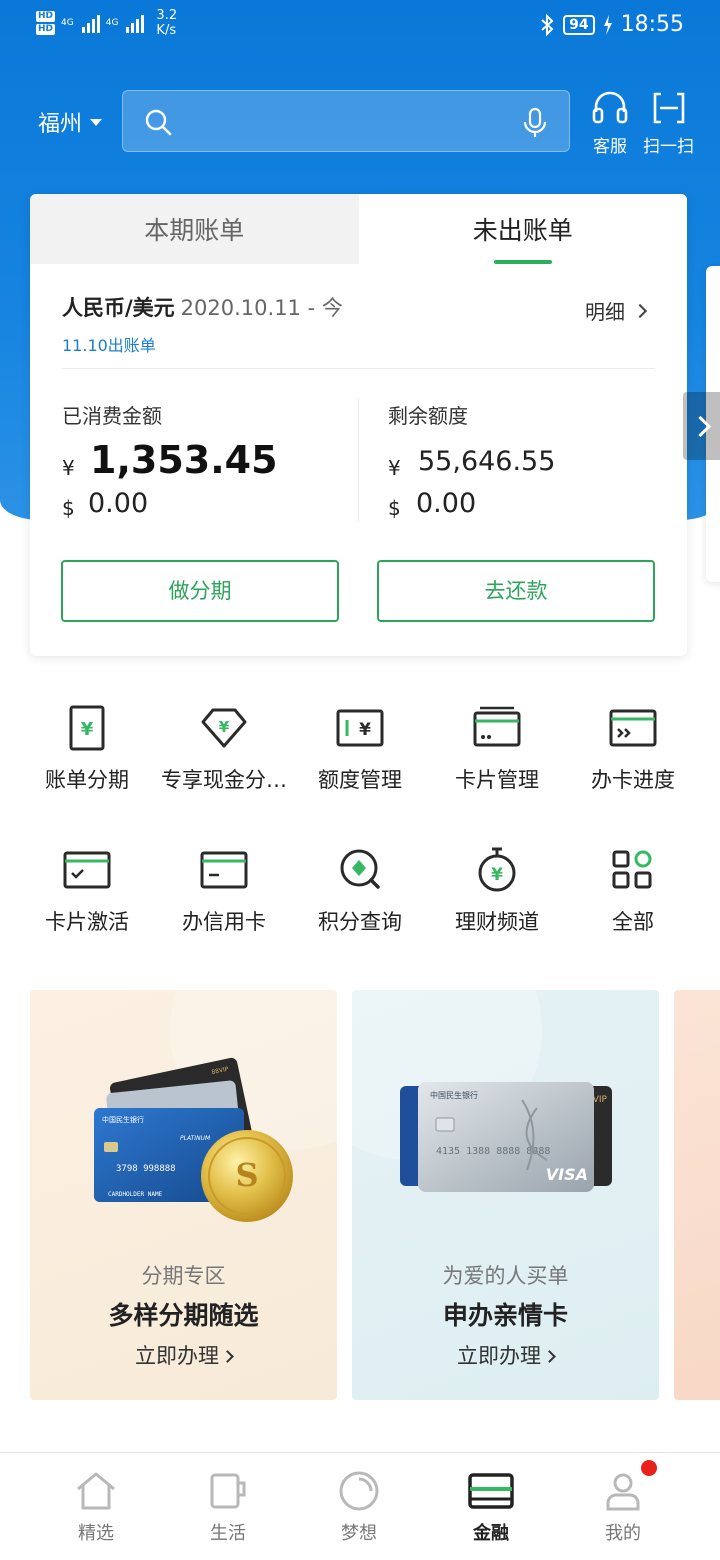 This screenshot has width=720, height=1560. Describe the element at coordinates (87, 728) in the screenshot. I see `bill-installment-icon: ¥` at that location.